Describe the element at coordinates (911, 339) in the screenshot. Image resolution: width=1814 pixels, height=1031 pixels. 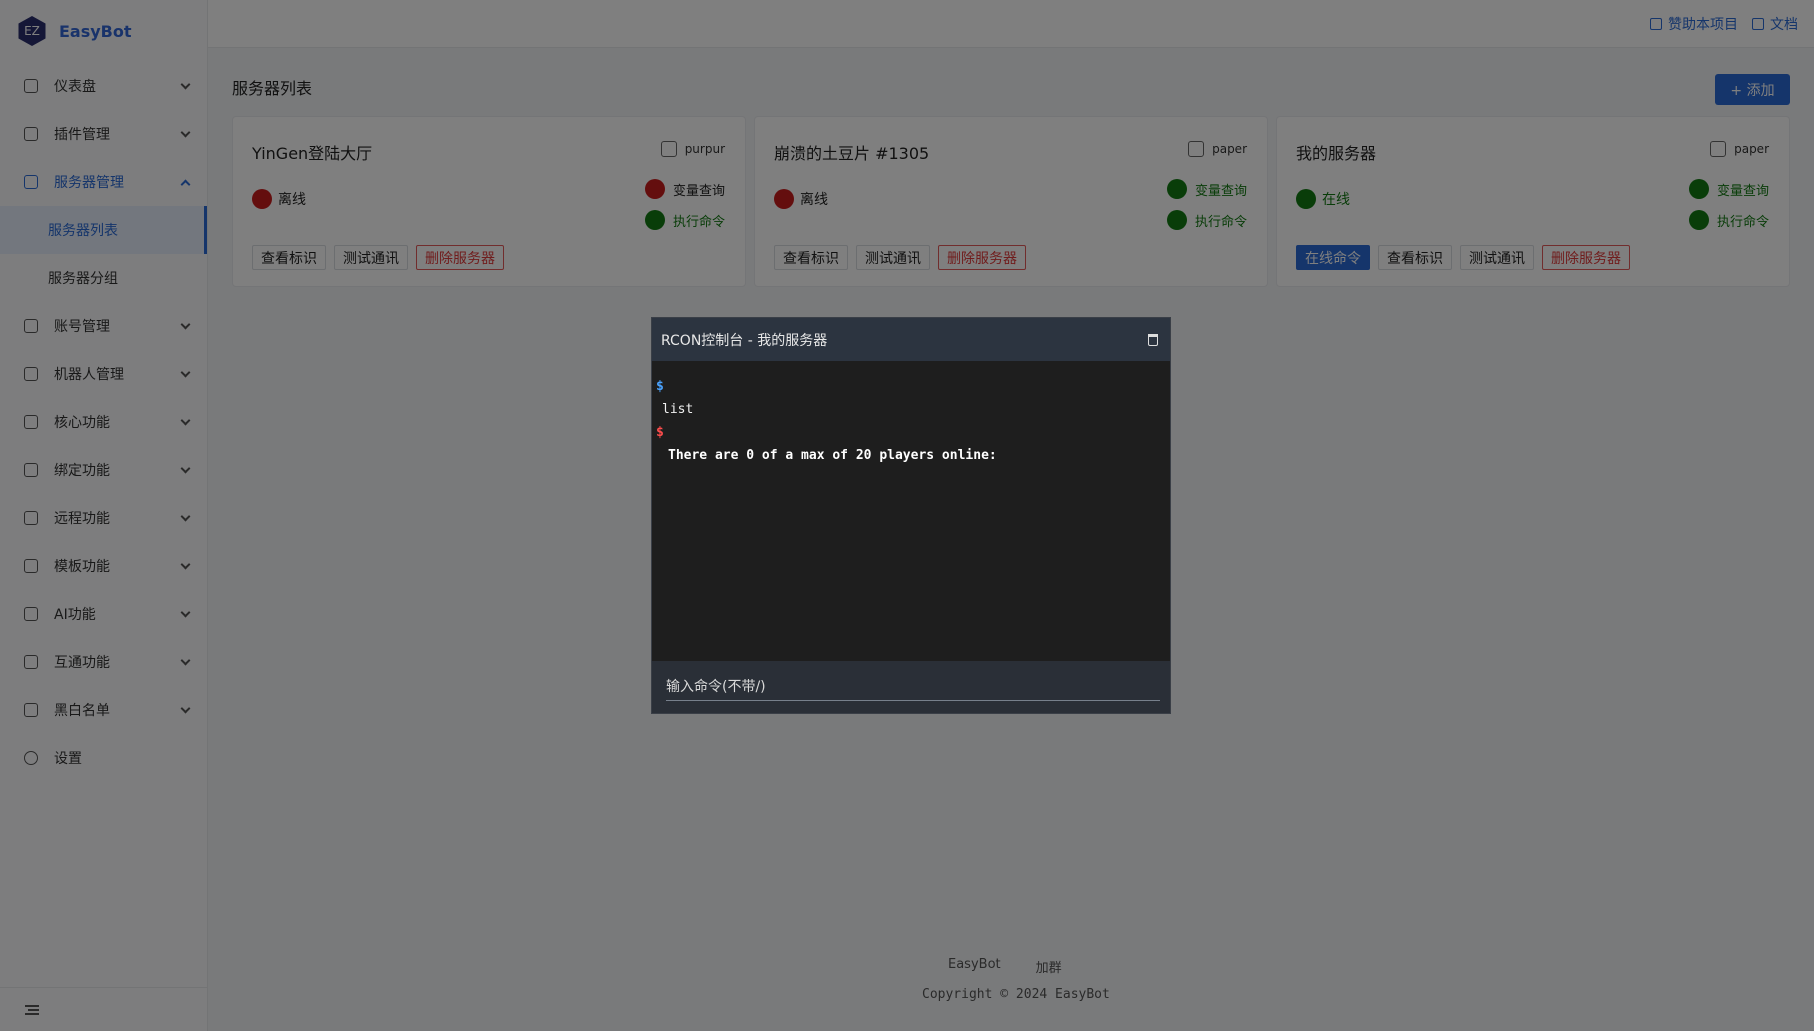
I see `modal-header: RCON控制台 - 我的服务器` at that location.